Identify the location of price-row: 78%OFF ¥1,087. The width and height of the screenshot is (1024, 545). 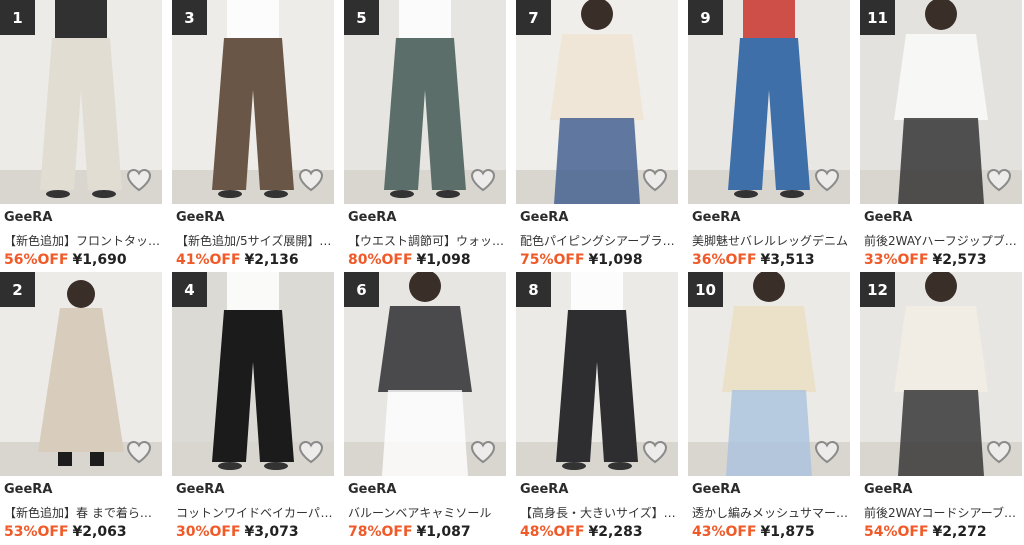
(409, 532).